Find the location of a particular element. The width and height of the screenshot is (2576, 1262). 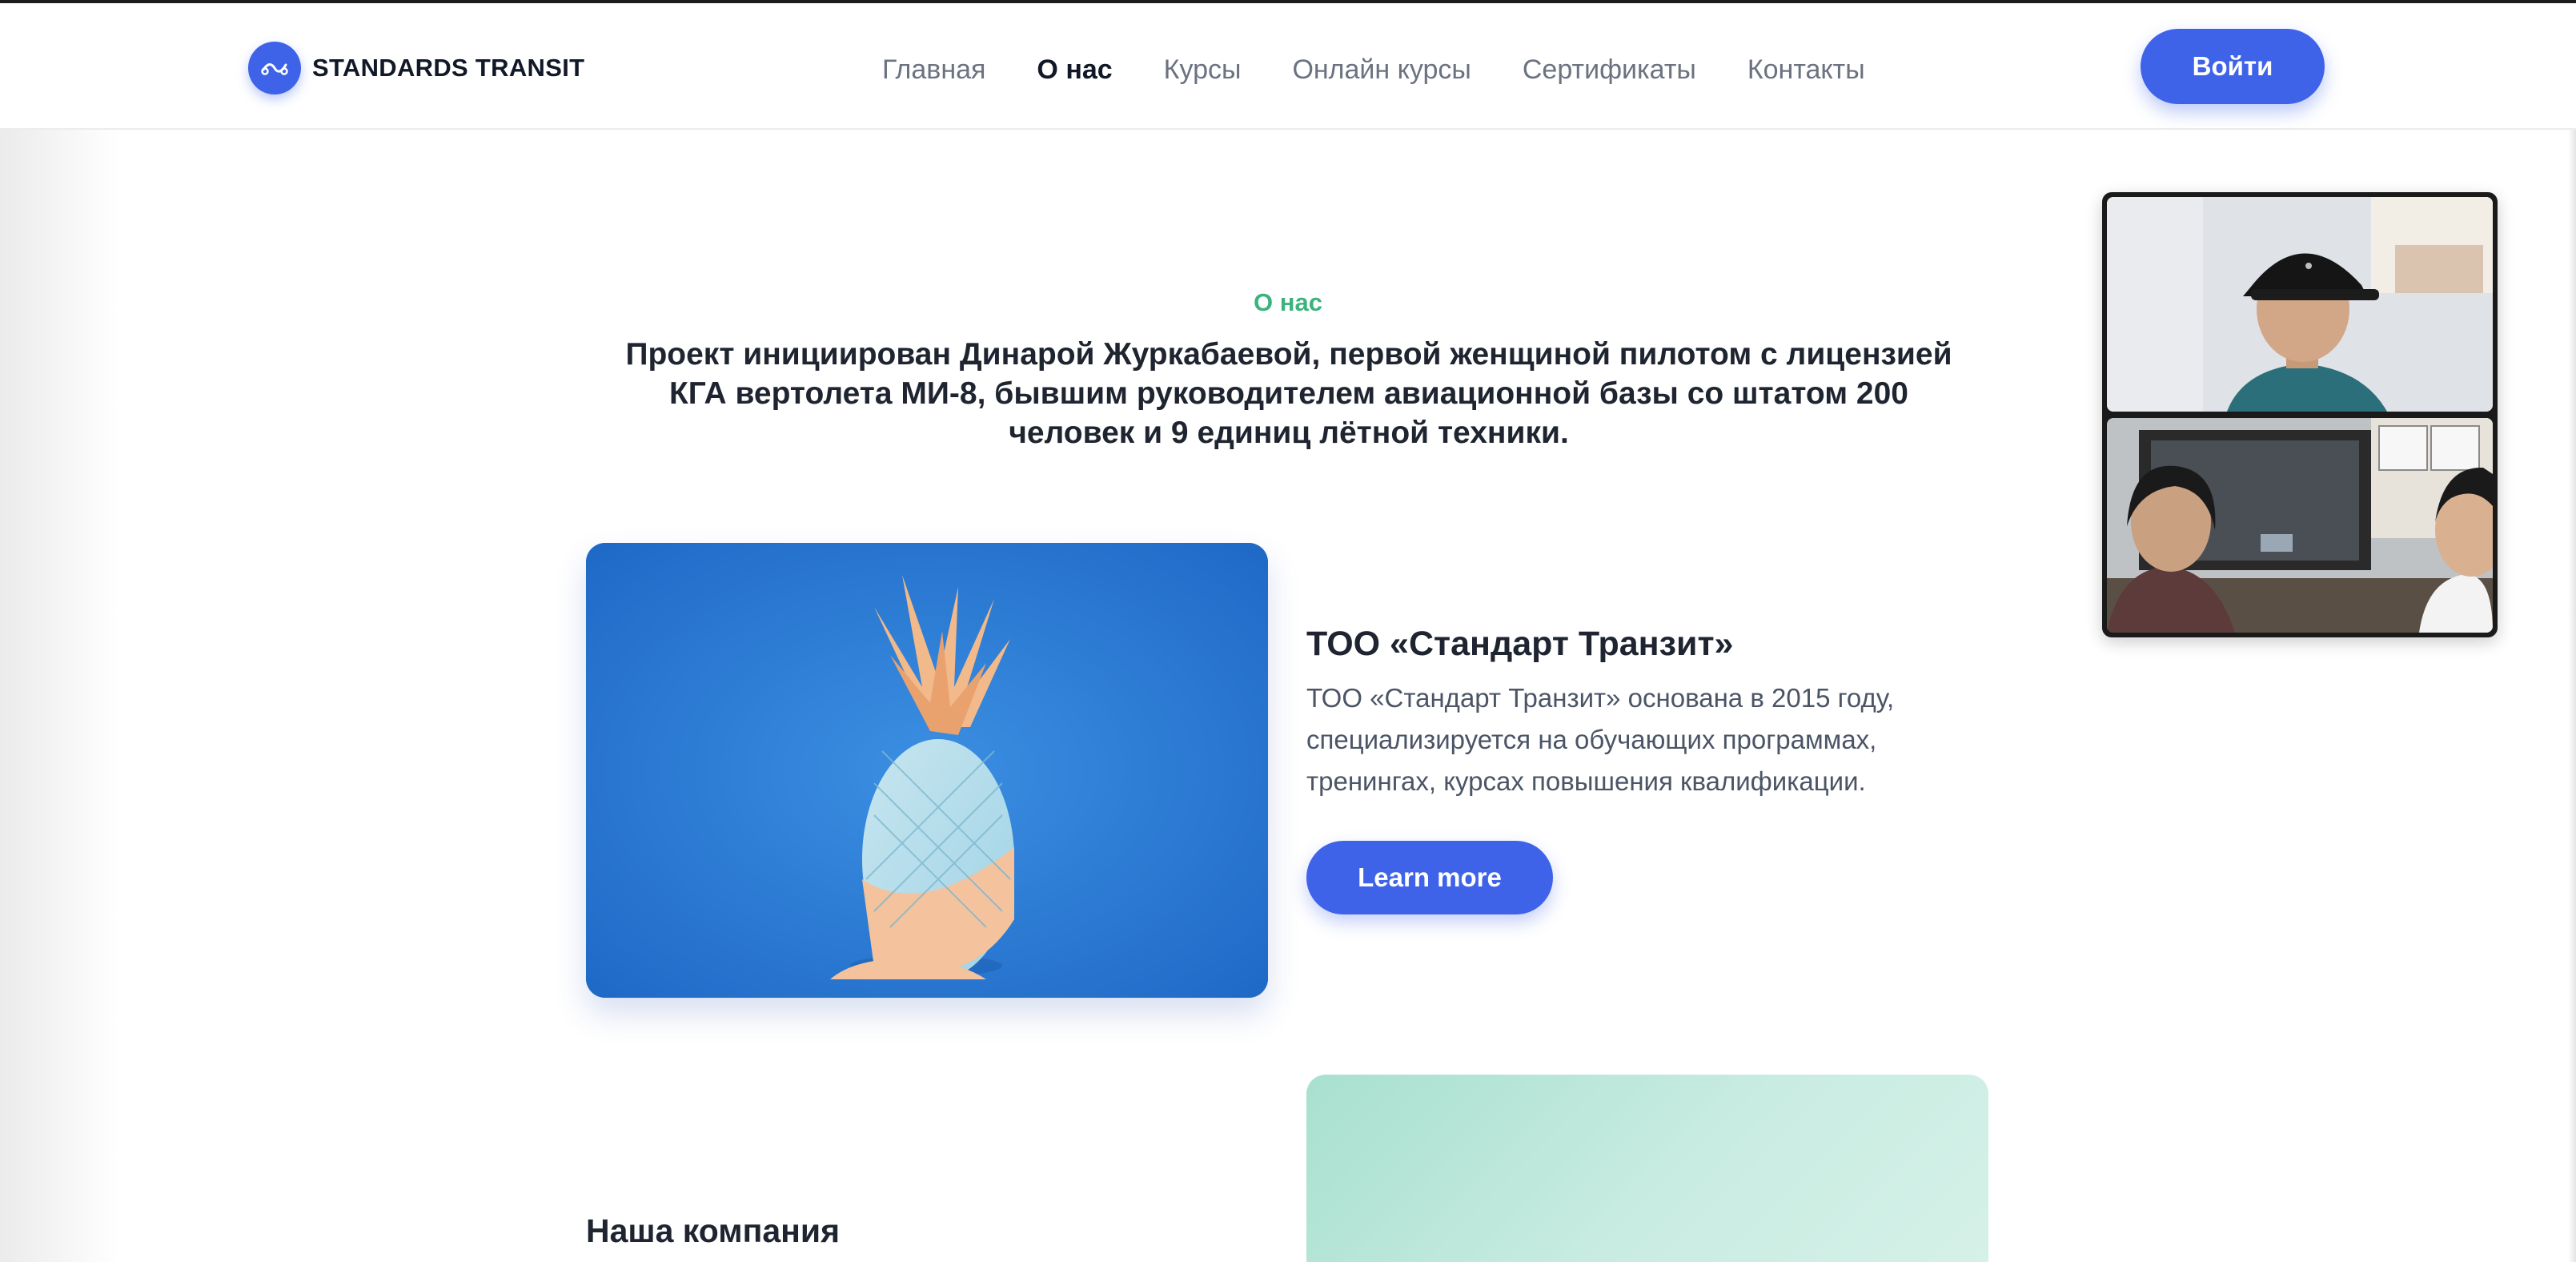

company-image is located at coordinates (1647, 1169).